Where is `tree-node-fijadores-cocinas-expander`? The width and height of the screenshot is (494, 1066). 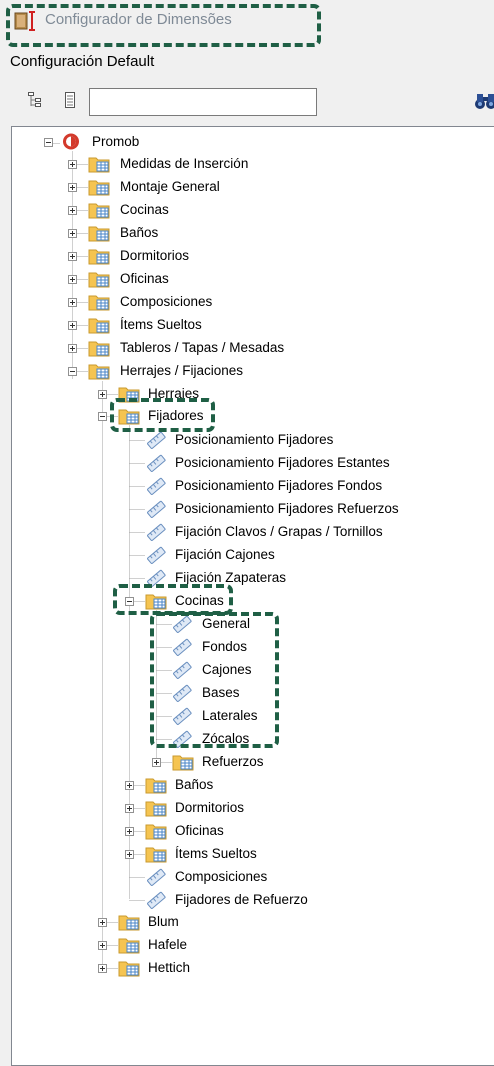 tree-node-fijadores-cocinas-expander is located at coordinates (129, 601).